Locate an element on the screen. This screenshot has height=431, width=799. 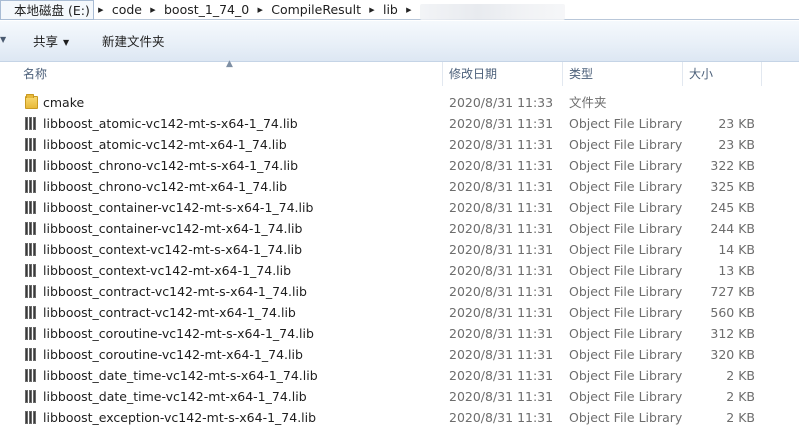
file-size: 320 KB is located at coordinates (732, 354).